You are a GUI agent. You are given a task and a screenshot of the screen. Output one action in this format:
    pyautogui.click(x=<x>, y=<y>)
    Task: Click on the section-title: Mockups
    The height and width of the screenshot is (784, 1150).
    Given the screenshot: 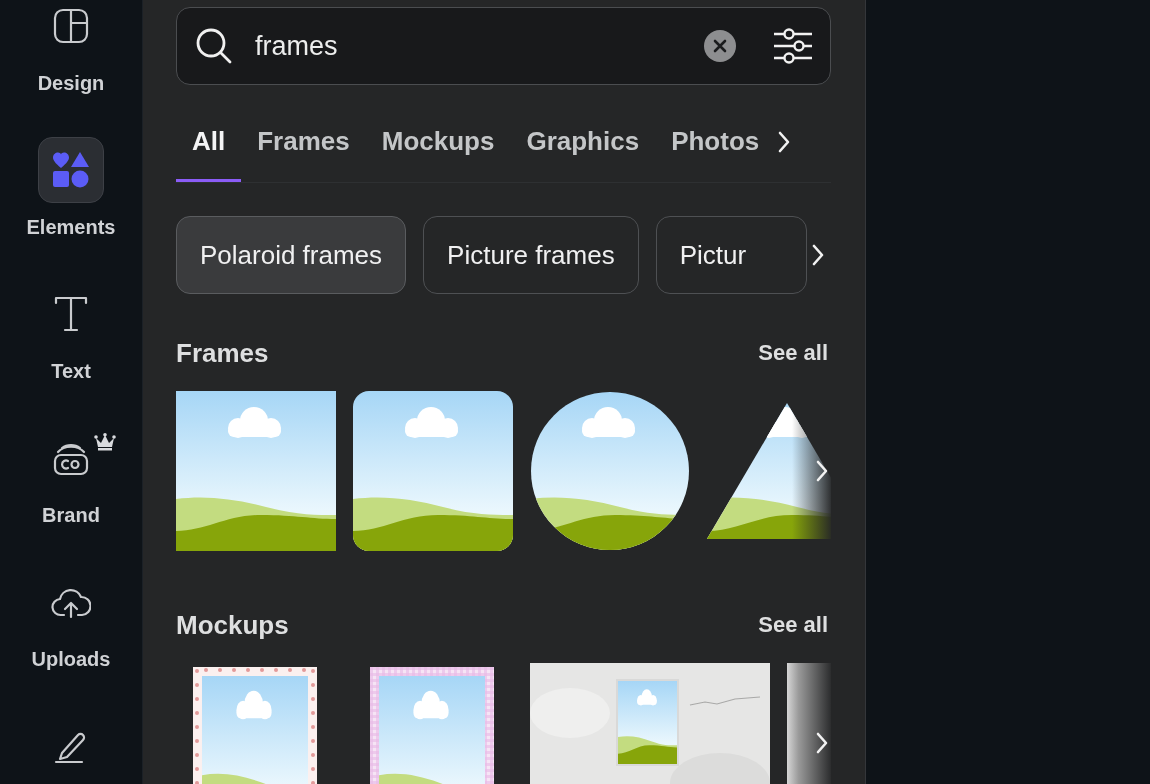 What is the action you would take?
    pyautogui.click(x=232, y=625)
    